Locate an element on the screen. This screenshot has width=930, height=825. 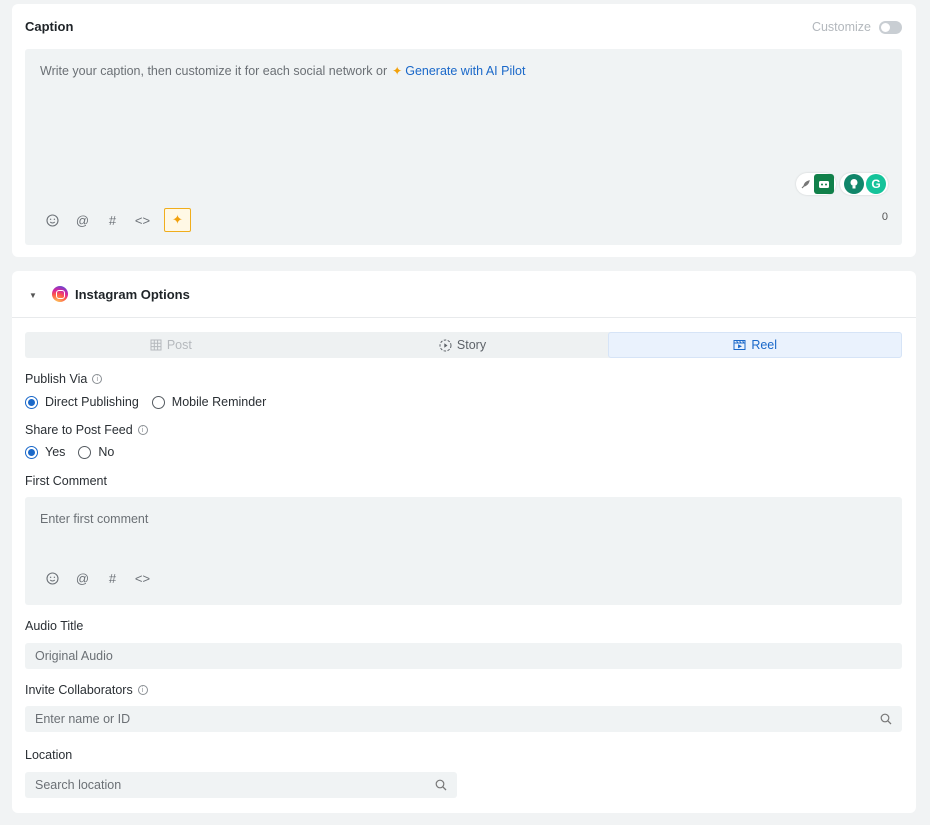
audio-title-label: Audio Title is located at coordinates (54, 626).